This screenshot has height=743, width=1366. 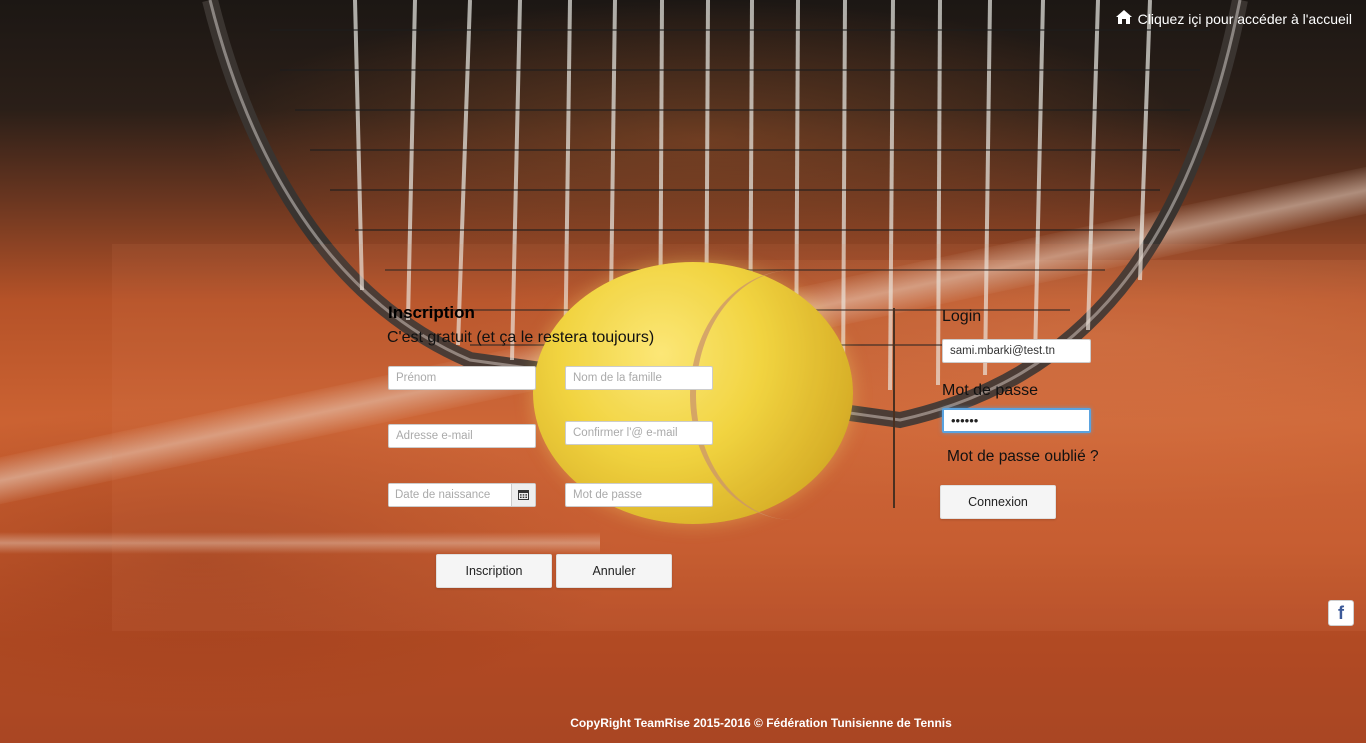 I want to click on facebook-icon: f, so click(x=1341, y=612).